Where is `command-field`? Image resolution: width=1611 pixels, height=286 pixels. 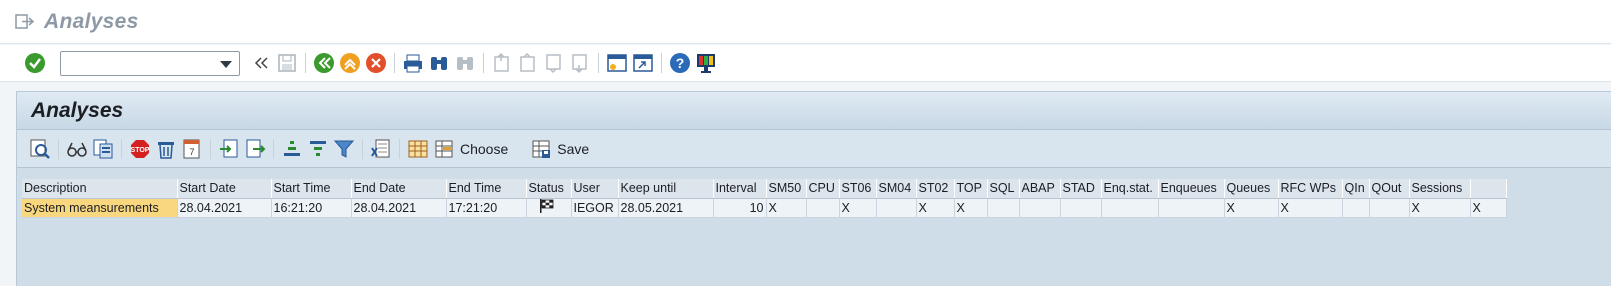 command-field is located at coordinates (150, 63).